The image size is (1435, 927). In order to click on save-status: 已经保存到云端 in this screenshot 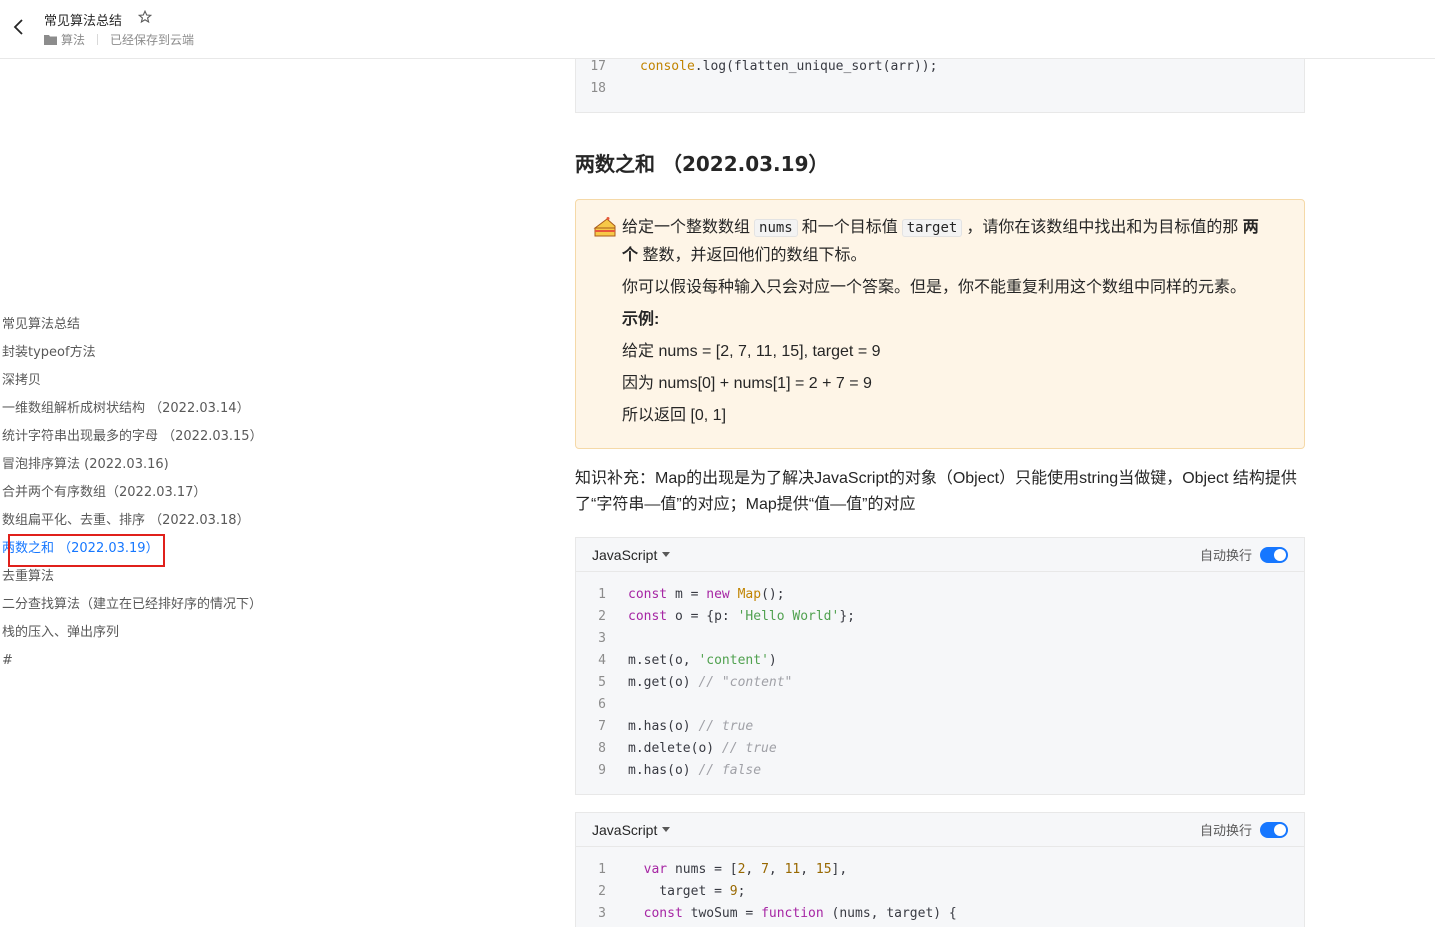, I will do `click(152, 40)`.